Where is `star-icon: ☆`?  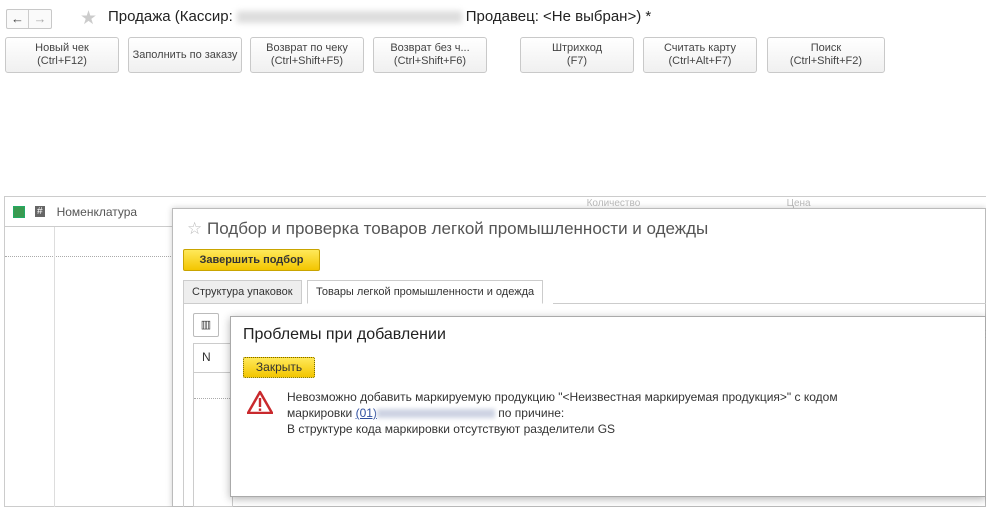
star-icon: ☆ is located at coordinates (197, 228).